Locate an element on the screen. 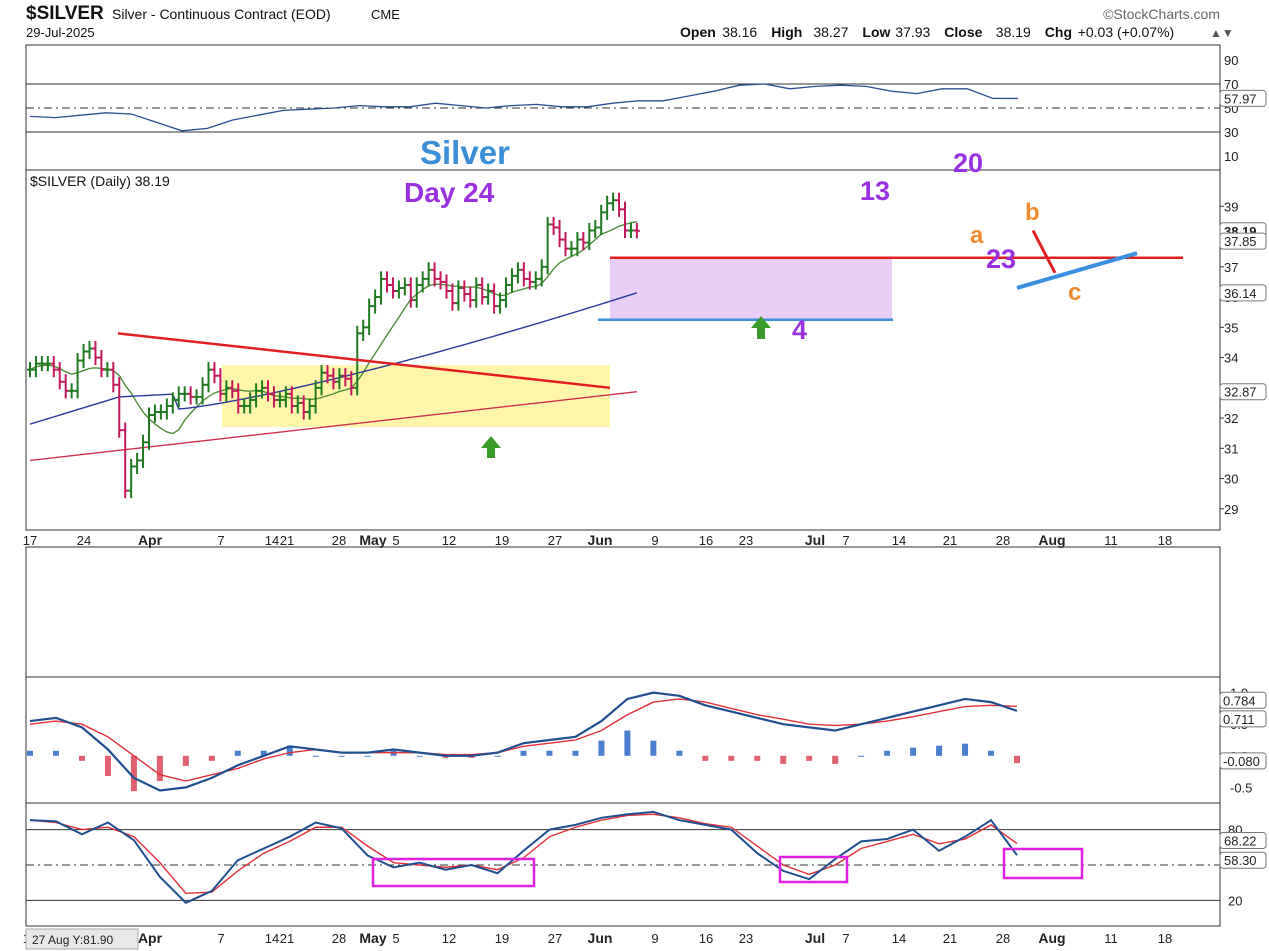 This screenshot has width=1269, height=951. x-tick-label: Jun is located at coordinates (600, 540).